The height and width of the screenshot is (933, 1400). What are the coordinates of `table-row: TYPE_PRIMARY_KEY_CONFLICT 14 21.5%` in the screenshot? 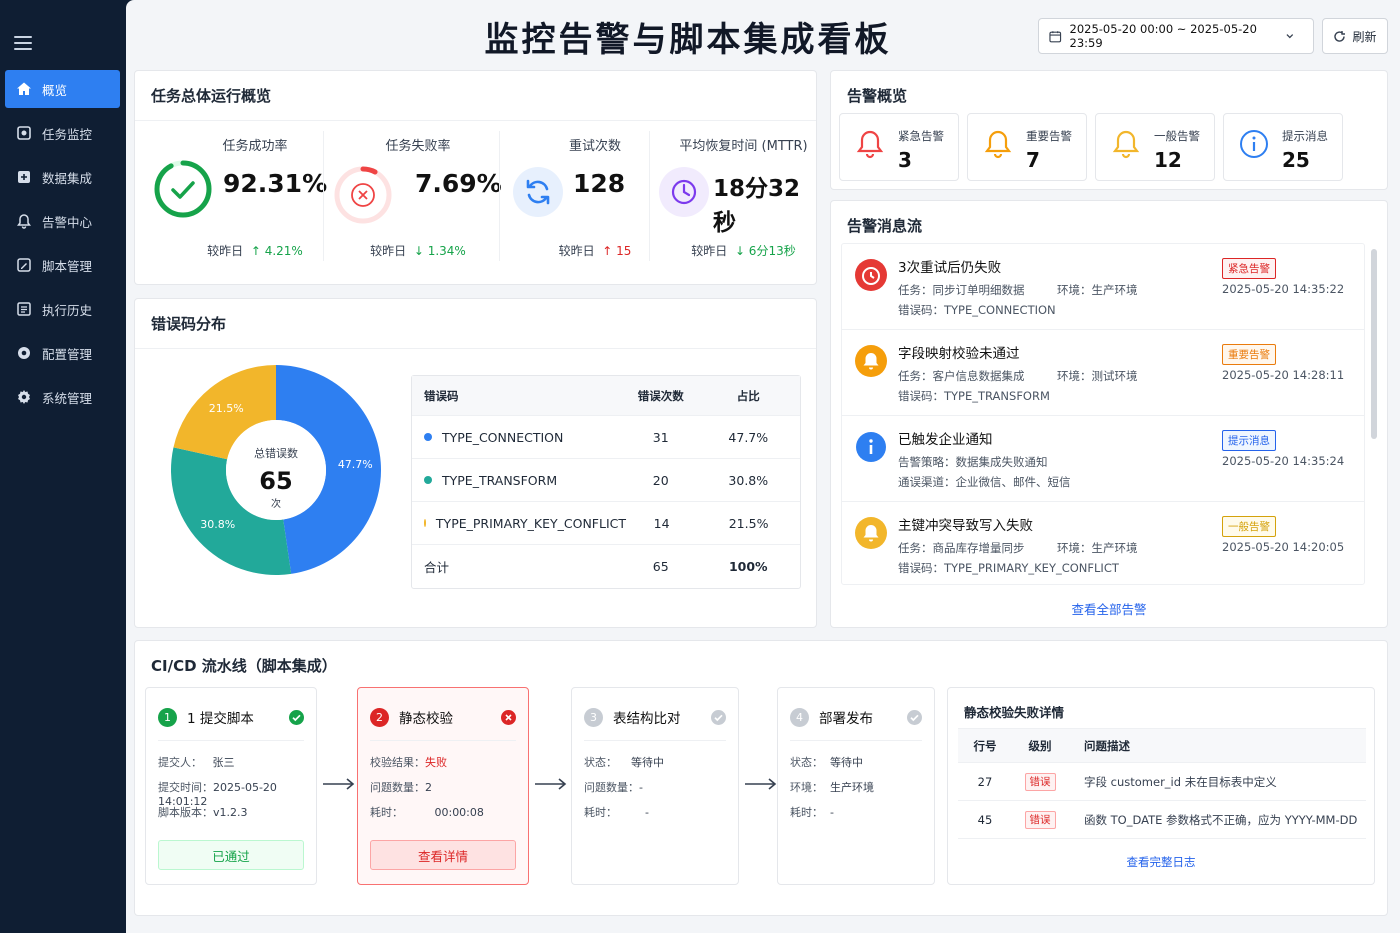 It's located at (606, 523).